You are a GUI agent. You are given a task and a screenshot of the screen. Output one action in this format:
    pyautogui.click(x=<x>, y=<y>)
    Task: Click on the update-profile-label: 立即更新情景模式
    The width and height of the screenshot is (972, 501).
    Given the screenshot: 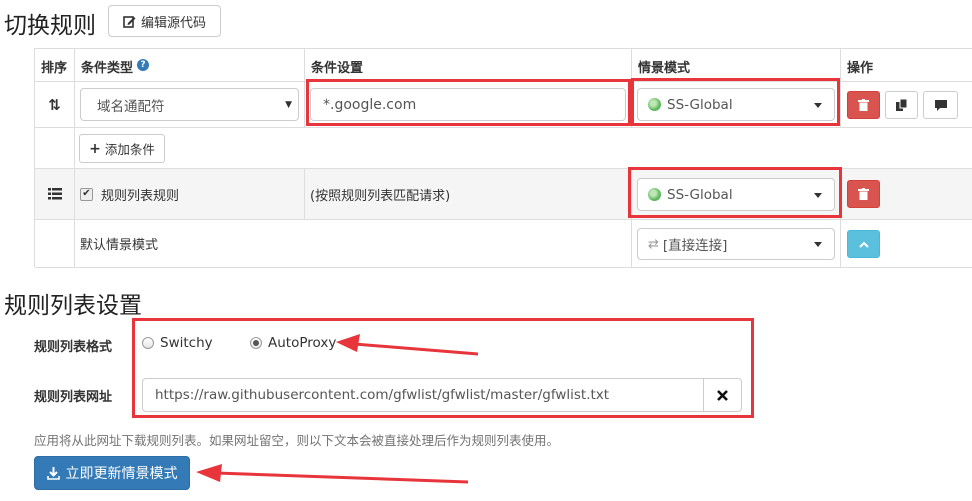 What is the action you would take?
    pyautogui.click(x=121, y=474)
    